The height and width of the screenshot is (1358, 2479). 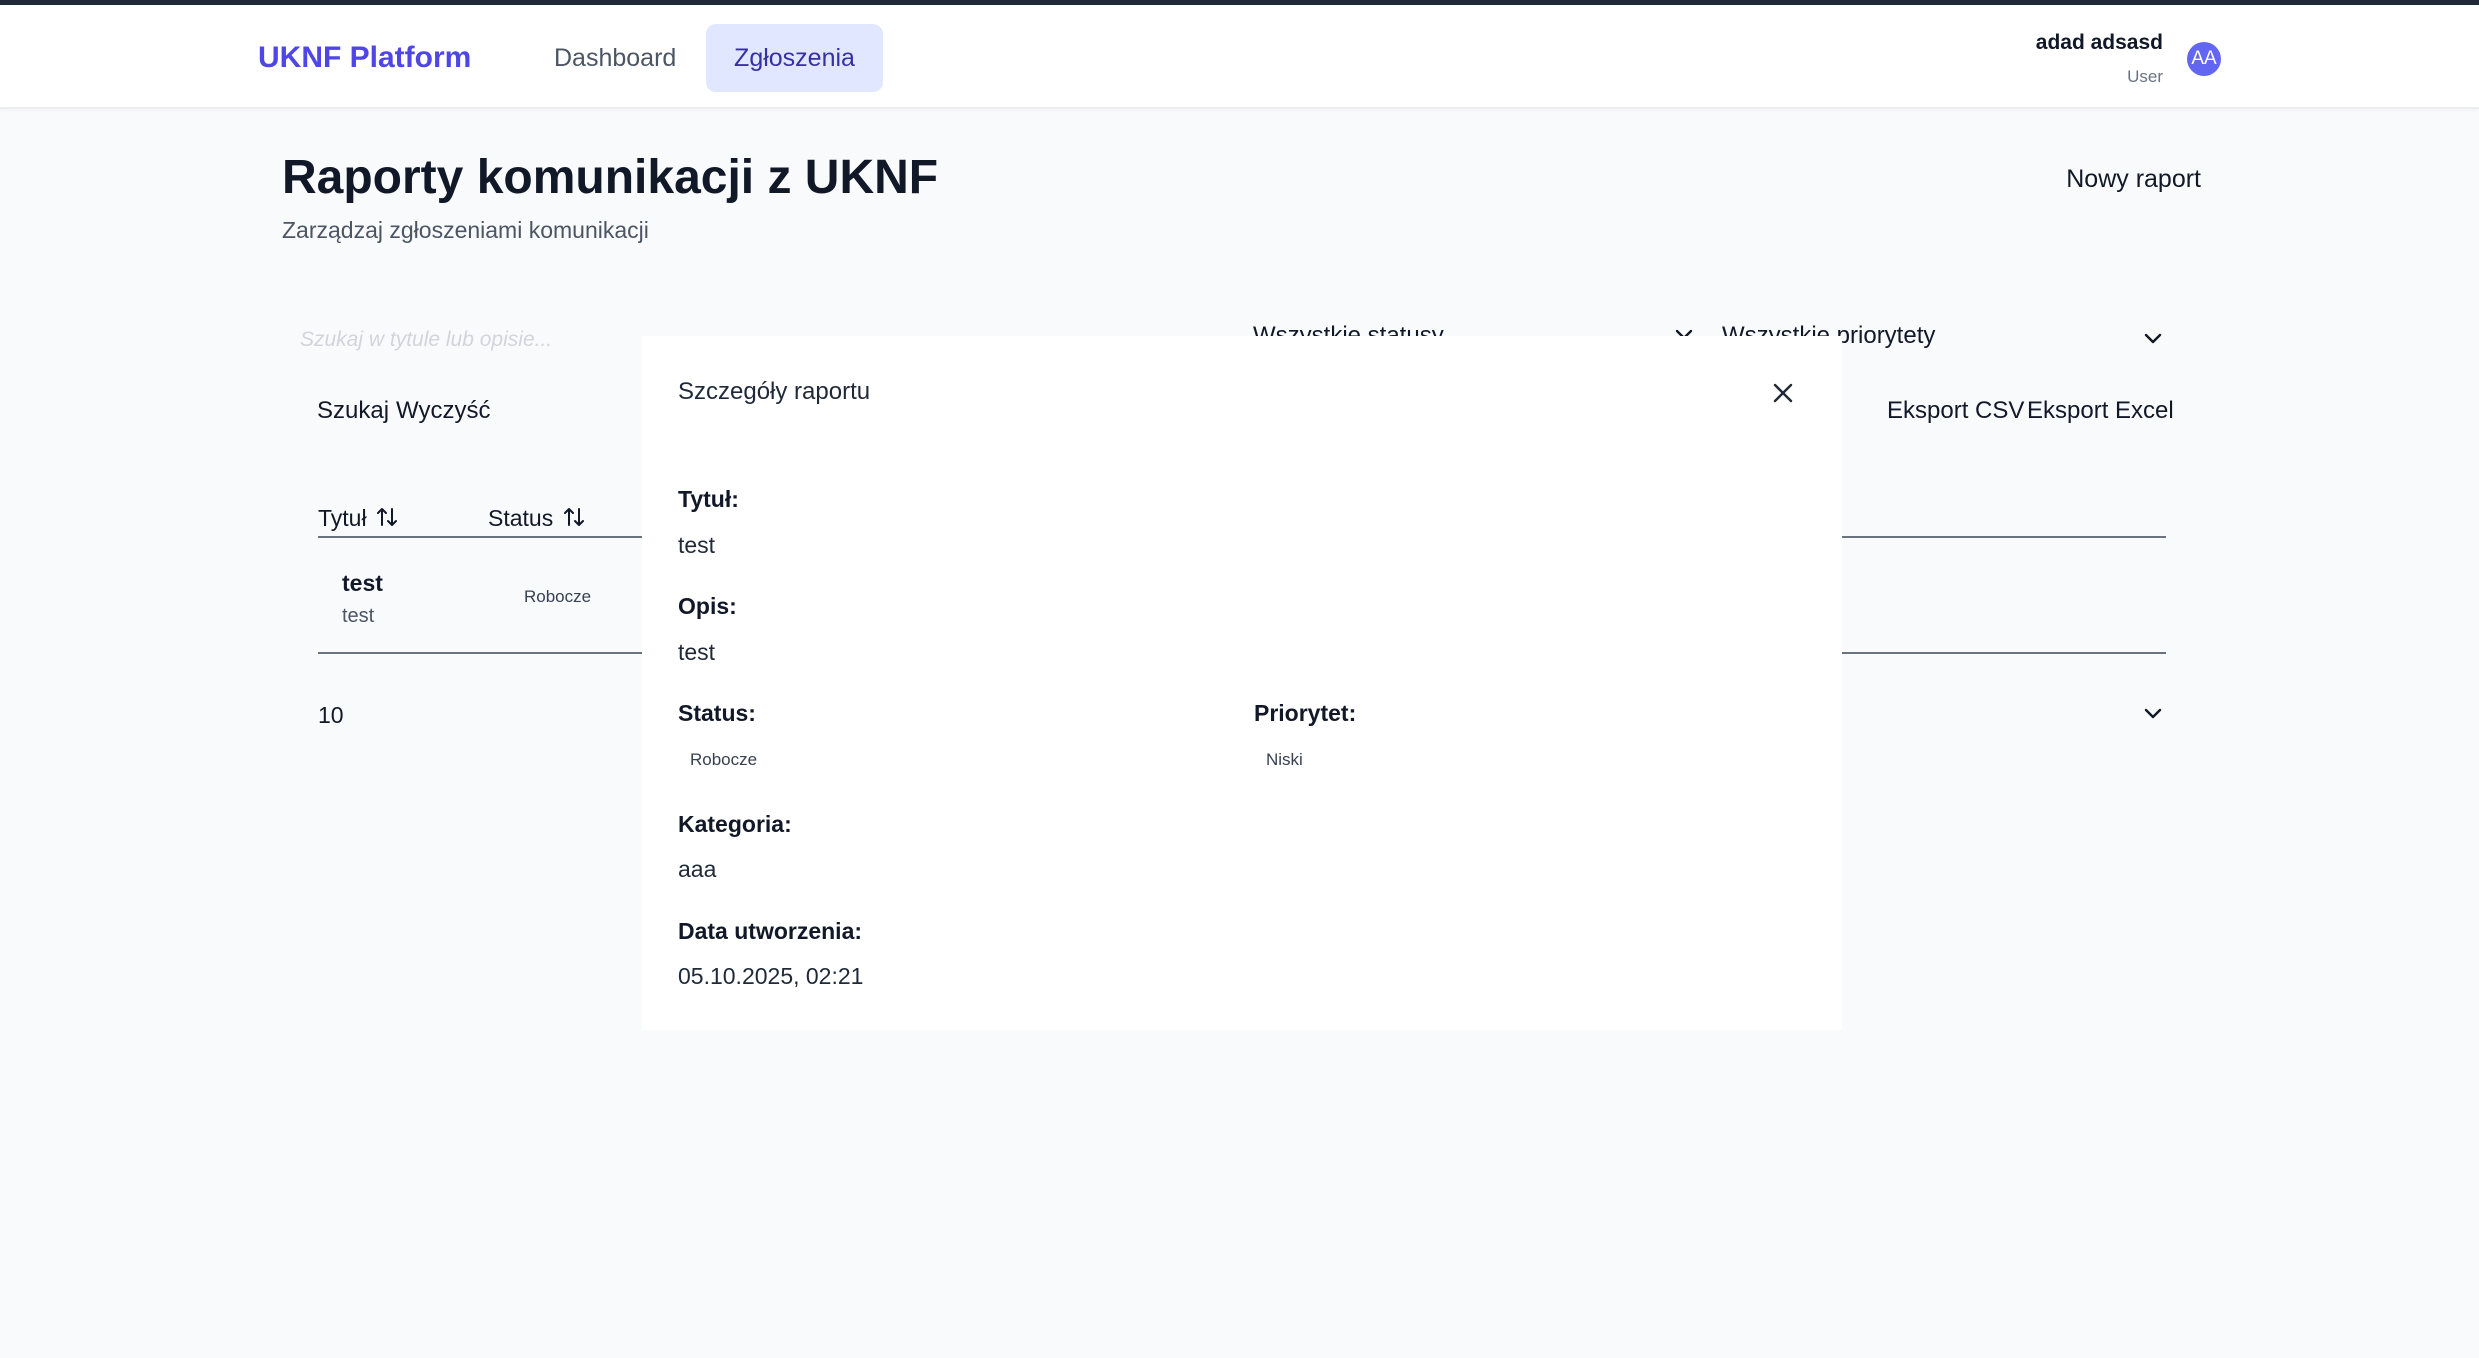 I want to click on field-label-category: Kategoria:, so click(x=735, y=824).